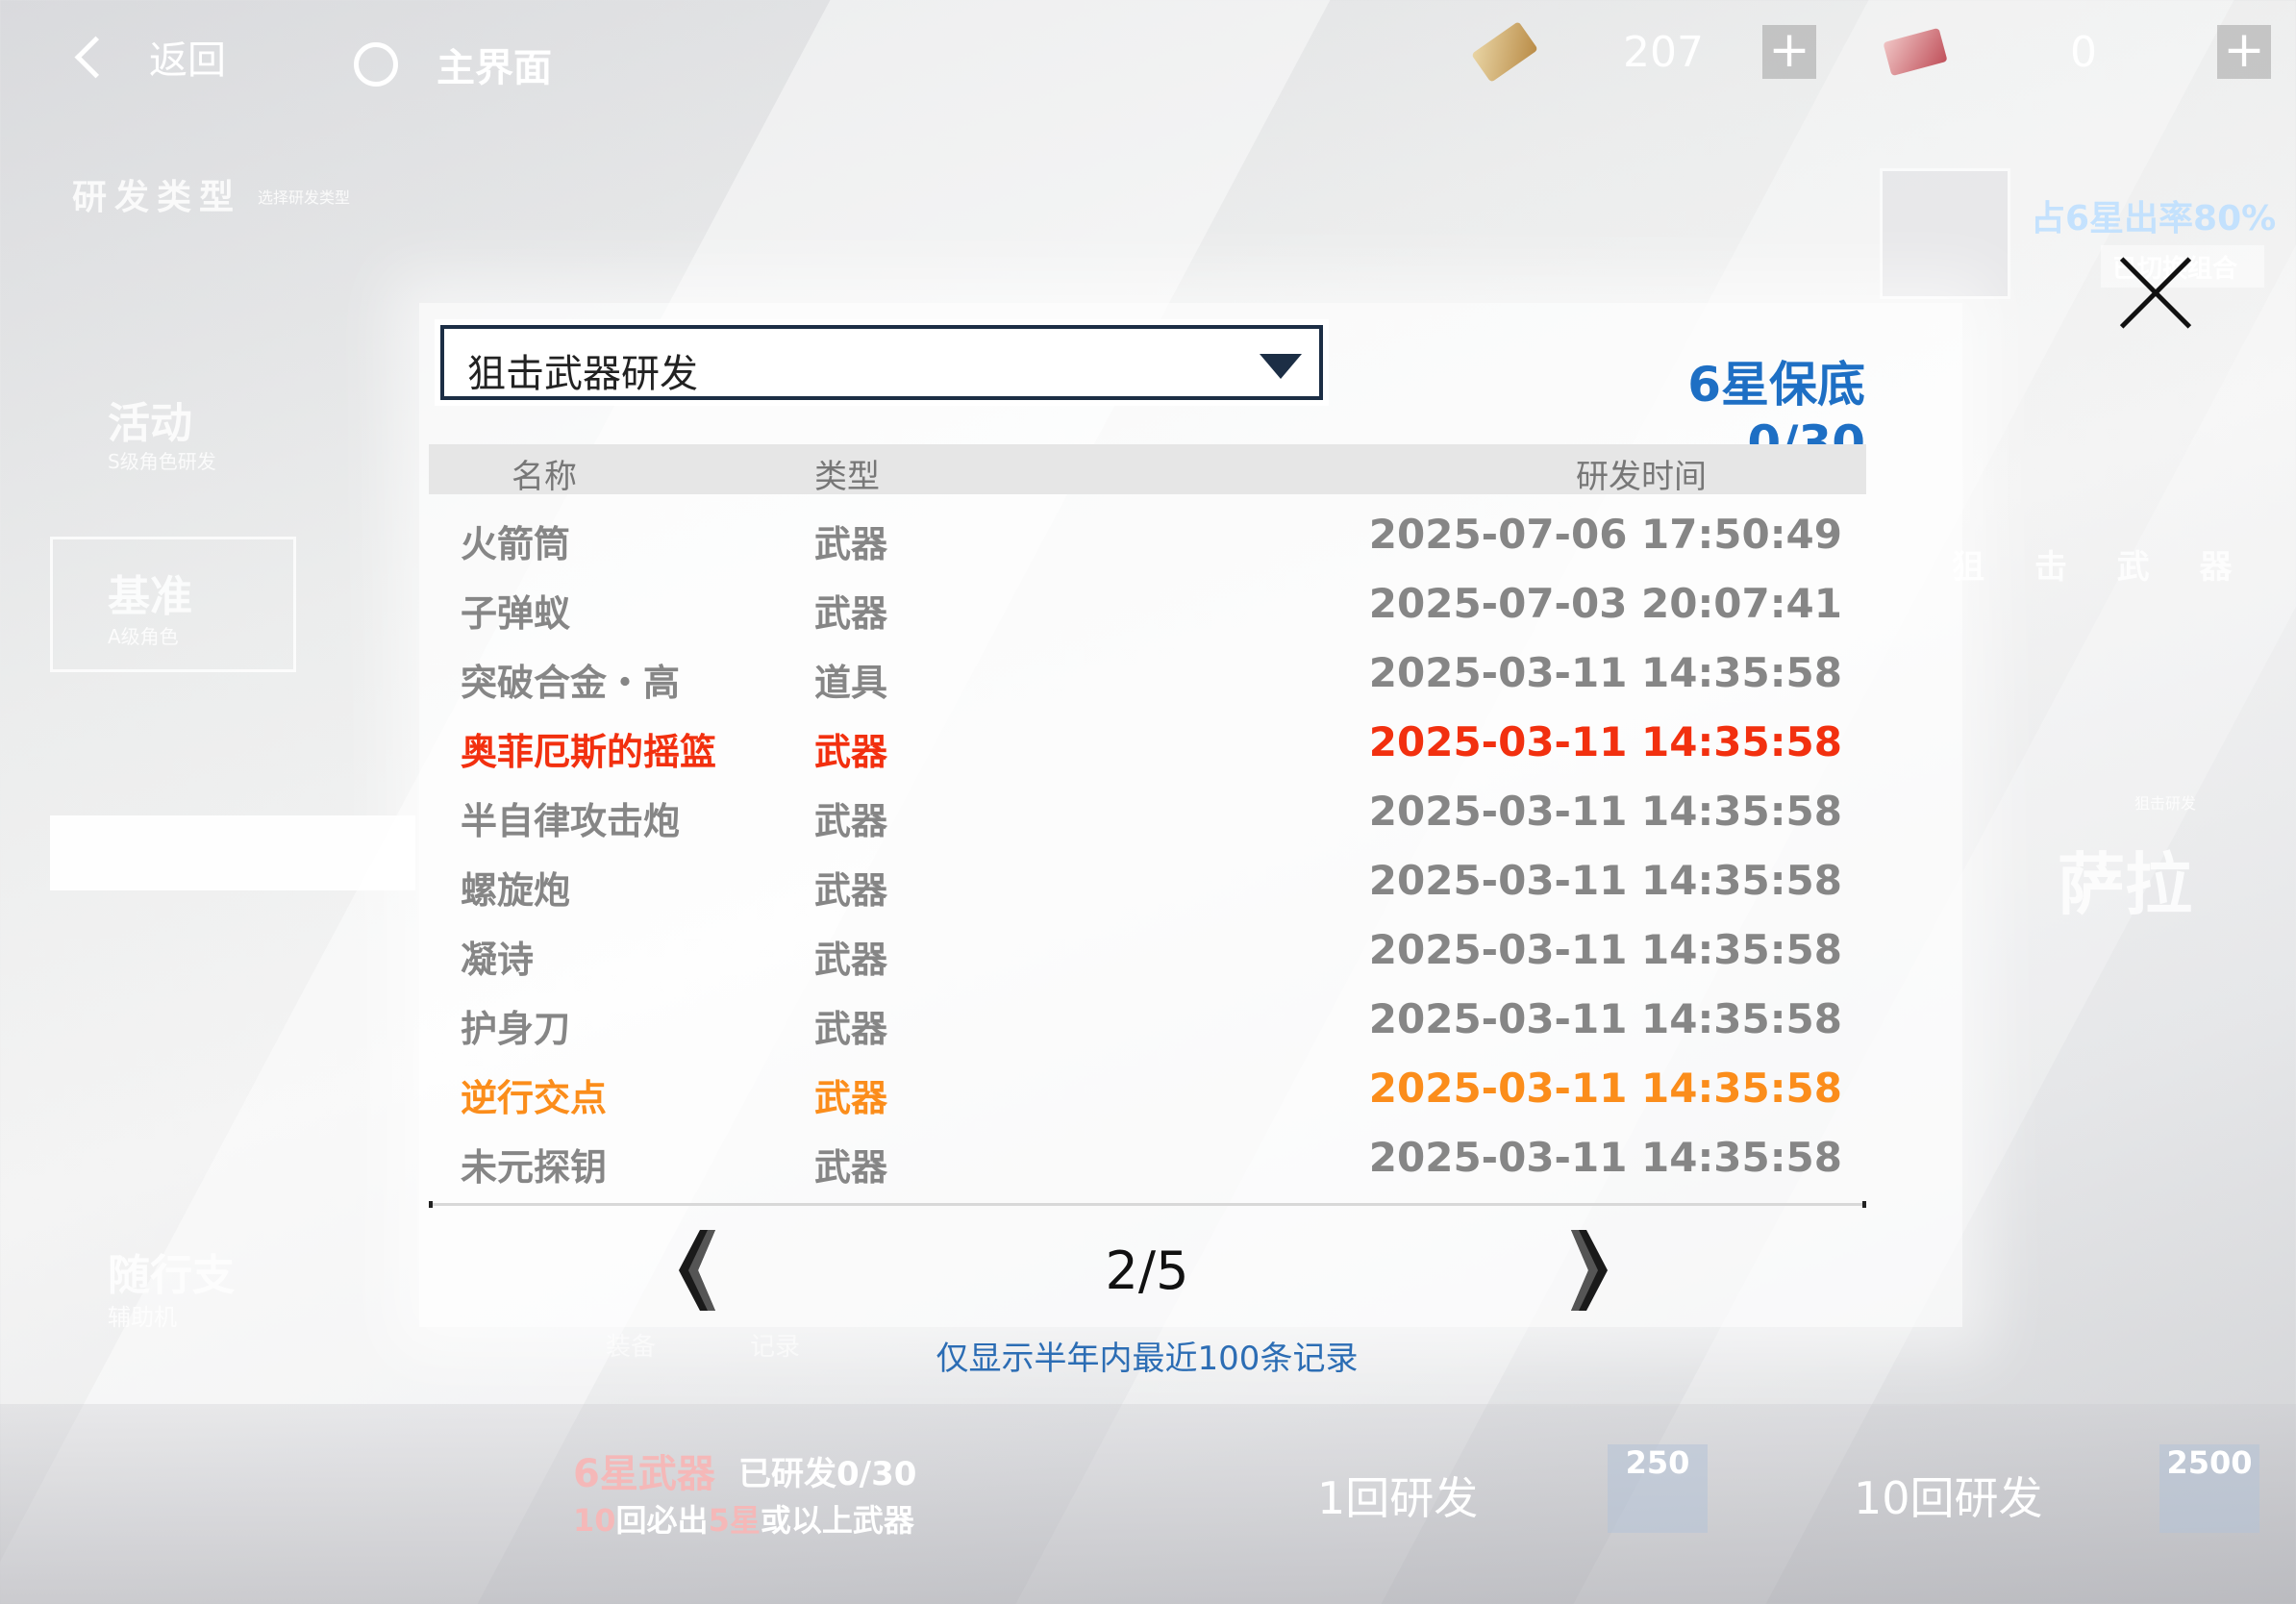  What do you see at coordinates (1147, 1024) in the screenshot?
I see `table-row: 护身刀 武器 2025-03-11 14:35:58` at bounding box center [1147, 1024].